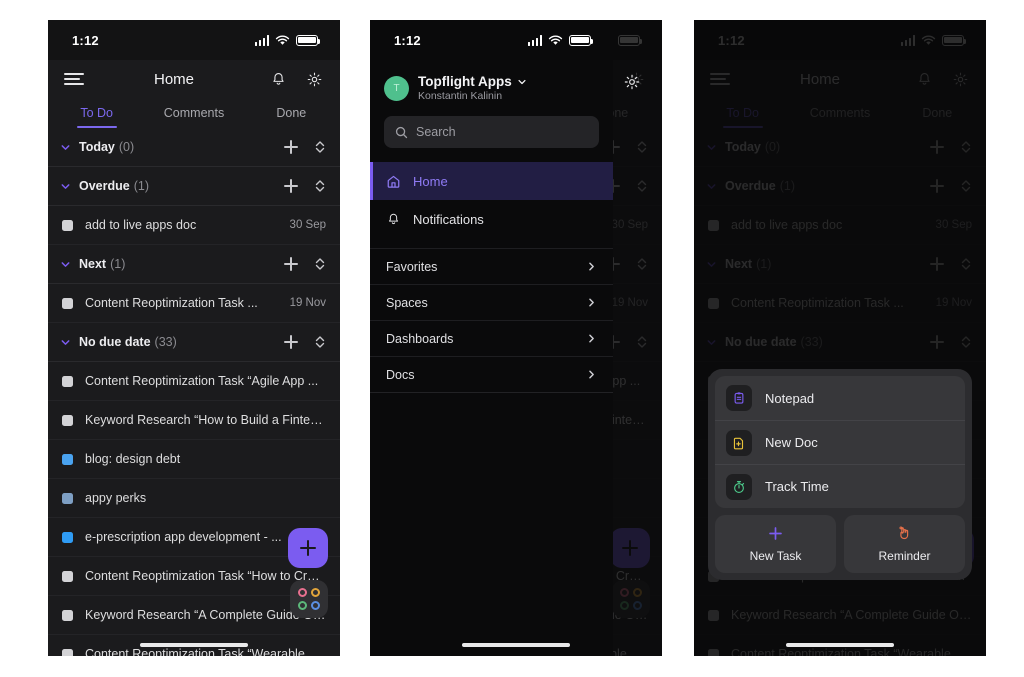 This screenshot has height=677, width=1024. I want to click on apps-grid-icon, so click(309, 599).